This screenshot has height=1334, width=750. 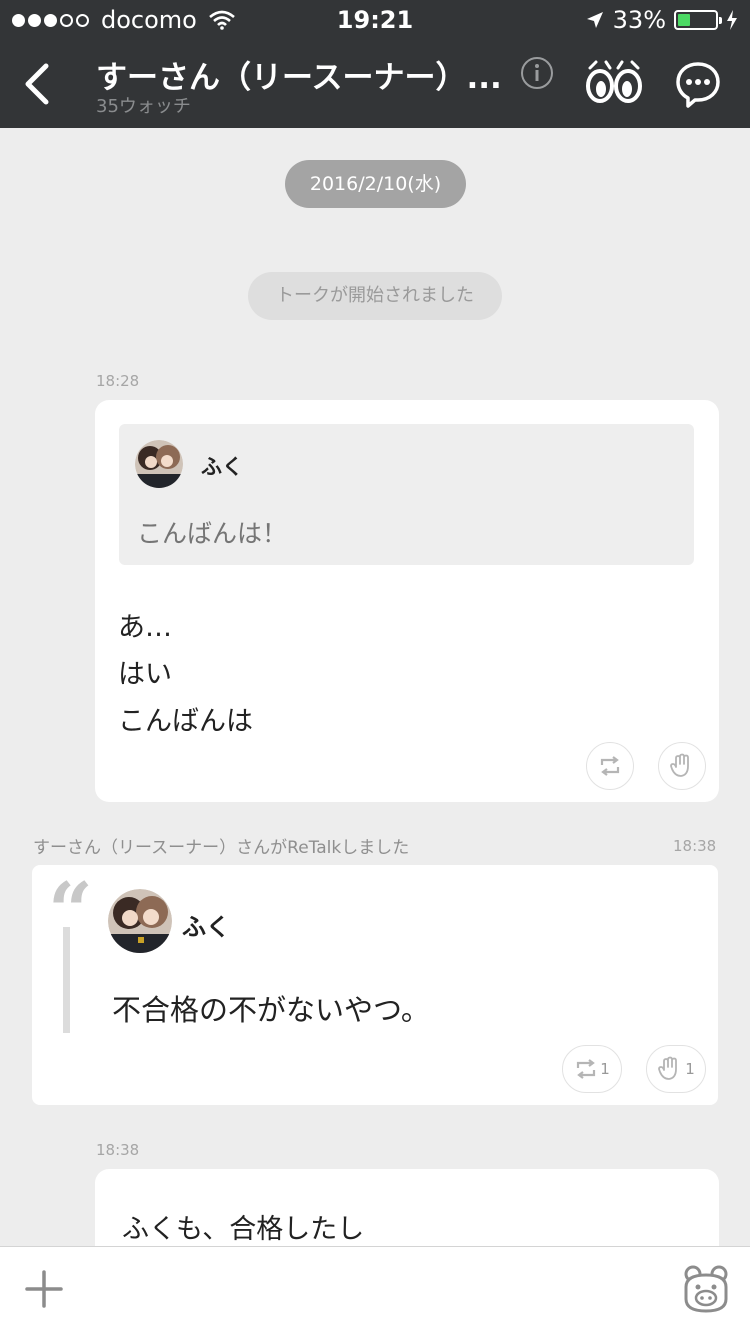 What do you see at coordinates (271, 1010) in the screenshot?
I see `retalk-text: 不合格の不がないやつ。` at bounding box center [271, 1010].